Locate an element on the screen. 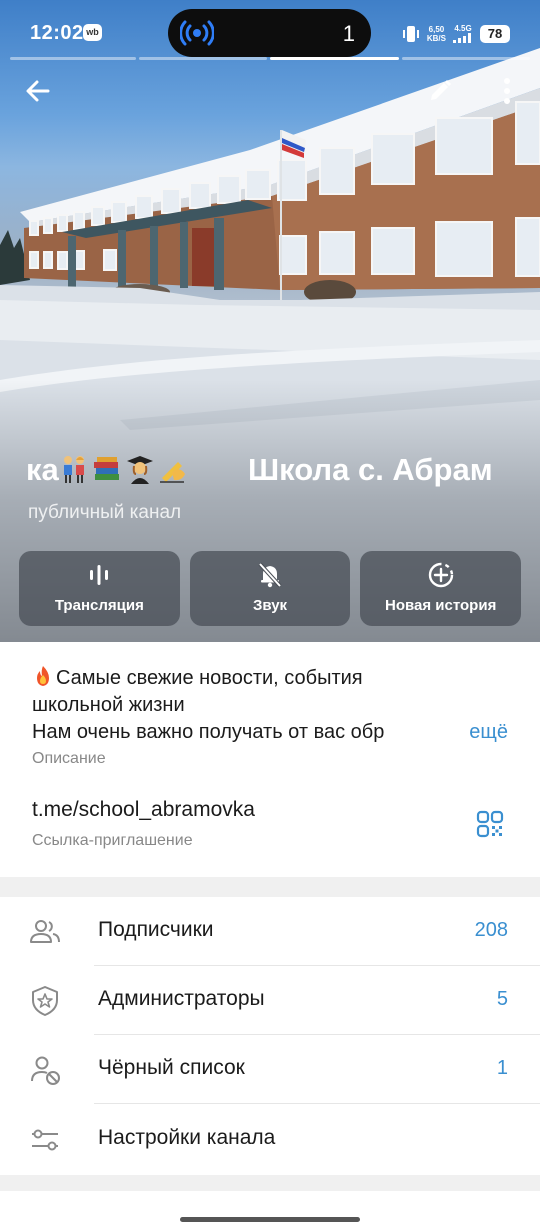 The width and height of the screenshot is (540, 1230). description-line-1: Самые свежие новости, события is located at coordinates (209, 678).